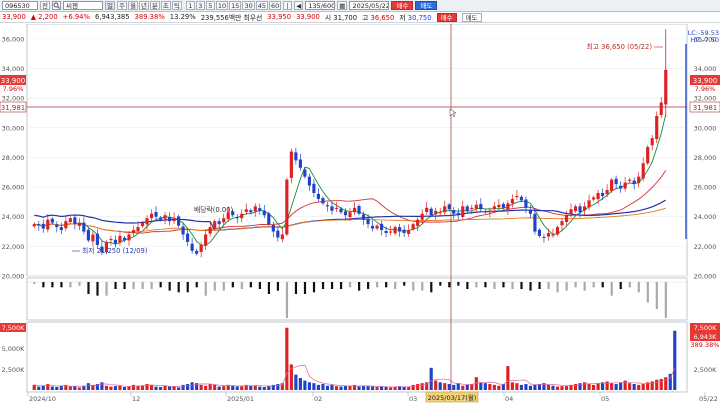 The image size is (720, 404). Describe the element at coordinates (342, 5) in the screenshot. I see `calendar-icon: ▦` at that location.